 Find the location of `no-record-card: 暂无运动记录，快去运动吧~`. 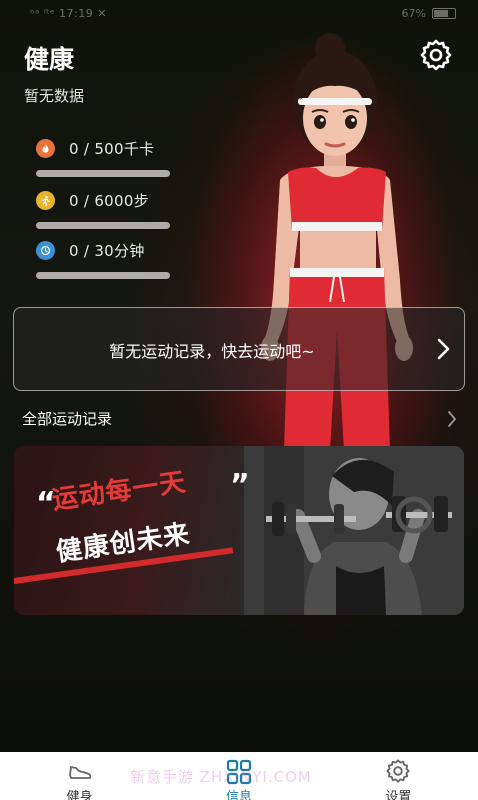

no-record-card: 暂无运动记录，快去运动吧~ is located at coordinates (239, 349).